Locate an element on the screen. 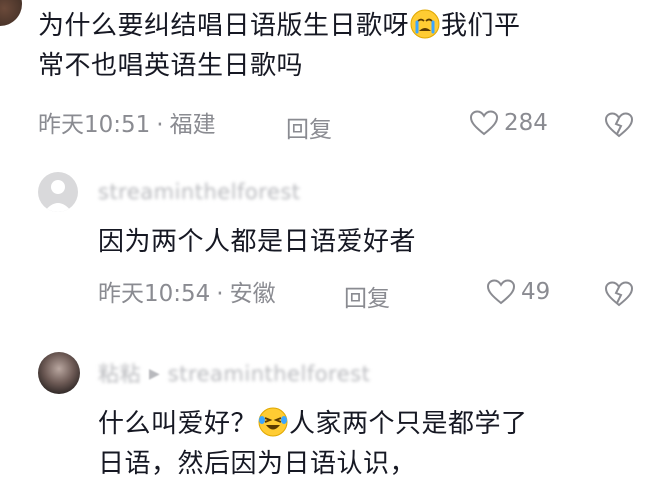 The height and width of the screenshot is (501, 660). comment-line: 为什么要纠结唱日语版生日歌呀 我们平 is located at coordinates (279, 25).